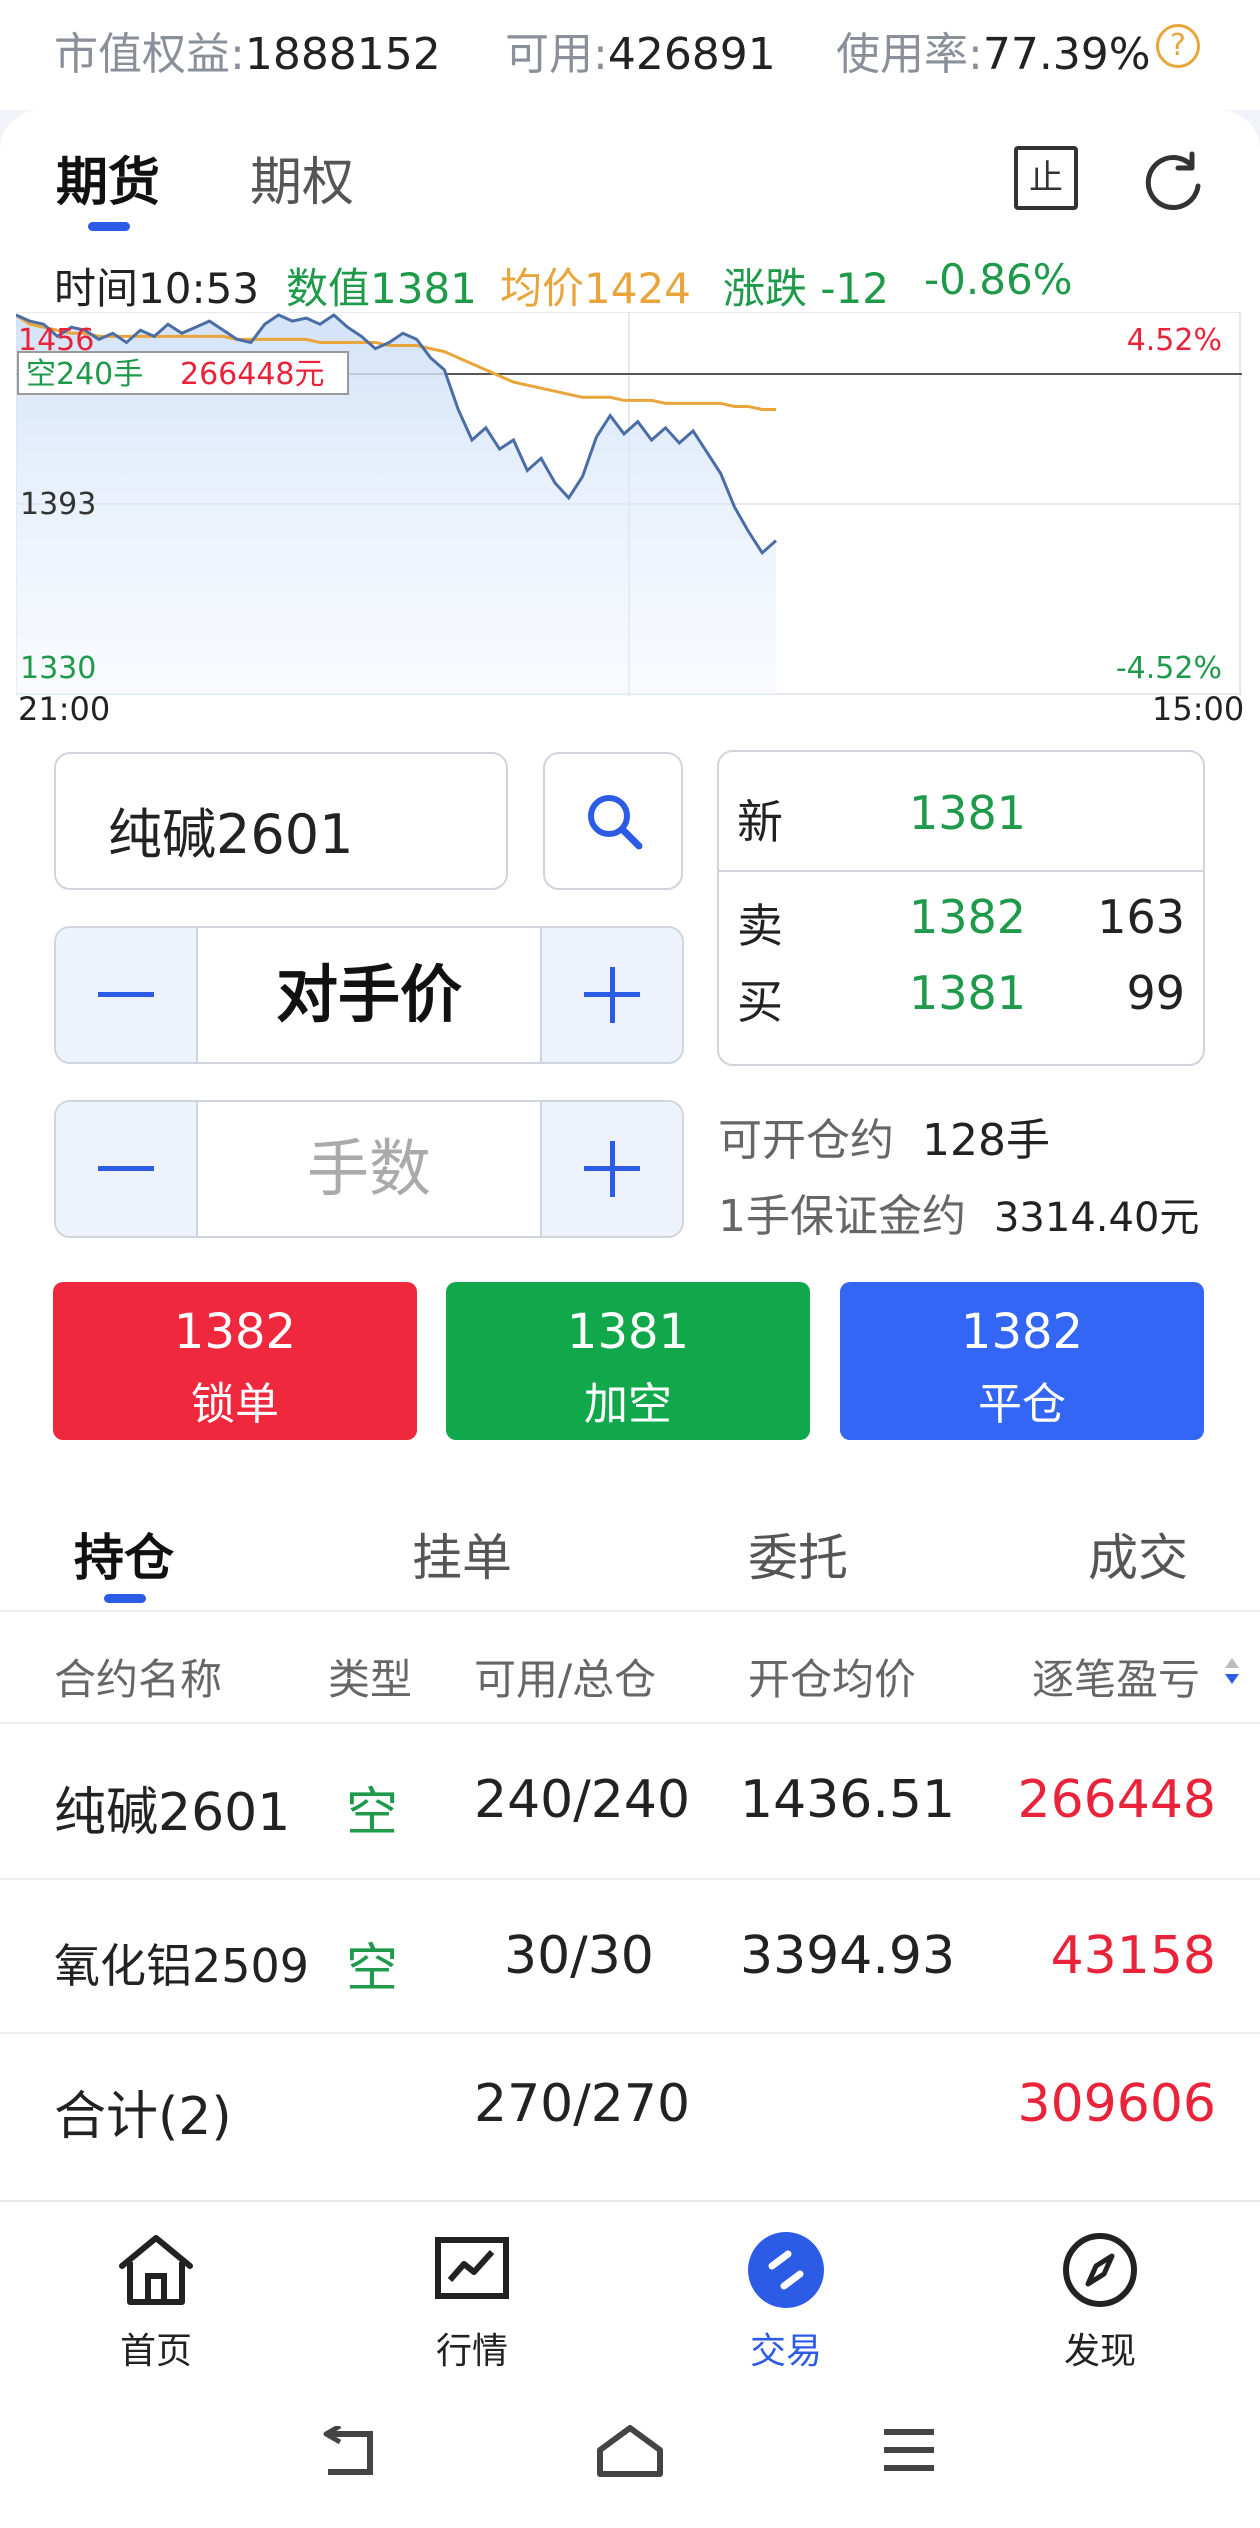  Describe the element at coordinates (143, 2117) in the screenshot. I see `total-label: 合计(2)` at that location.